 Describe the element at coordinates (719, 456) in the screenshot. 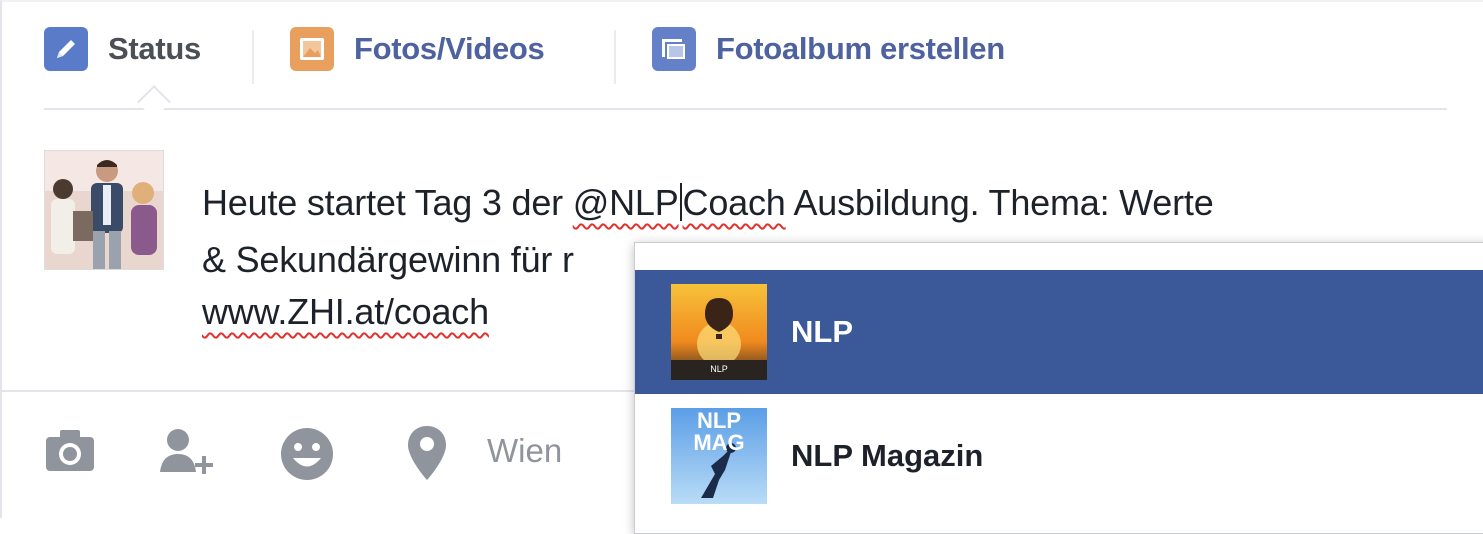

I see `page-thumbnail: NLP MAG` at that location.